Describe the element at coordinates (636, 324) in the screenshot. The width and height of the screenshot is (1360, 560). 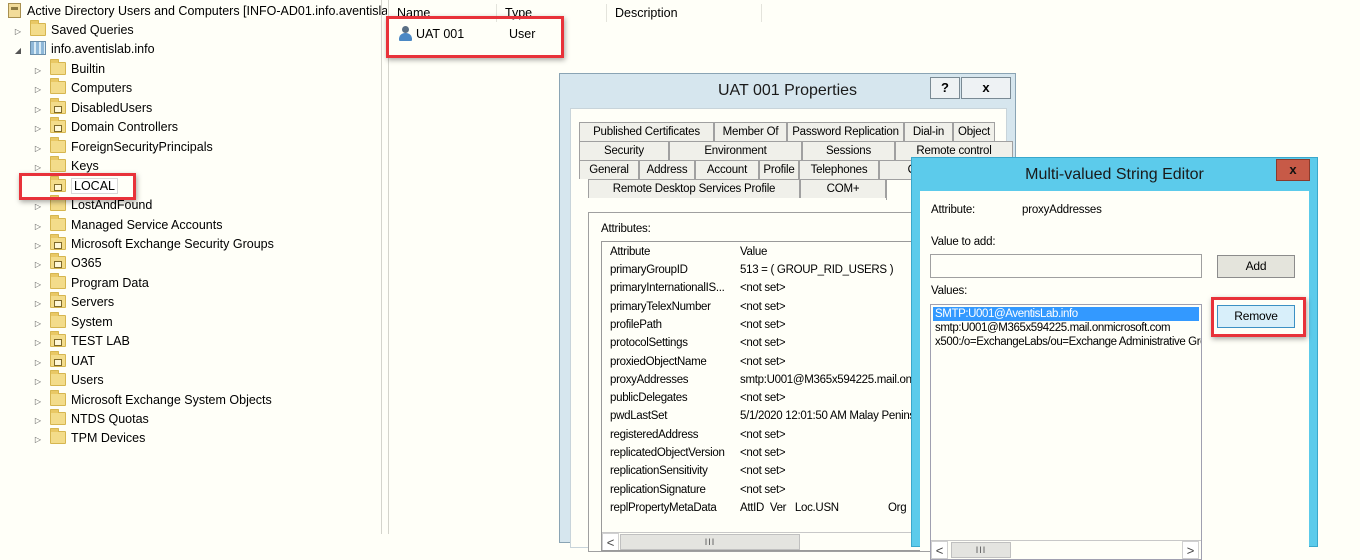
I see `attribute-name: profilePath` at that location.